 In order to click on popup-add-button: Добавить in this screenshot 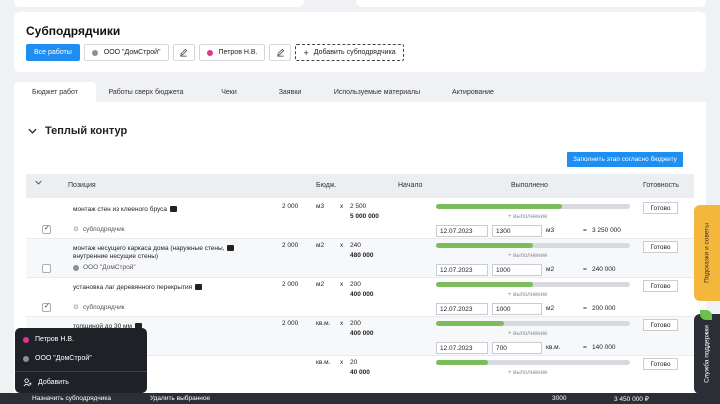, I will do `click(46, 382)`.